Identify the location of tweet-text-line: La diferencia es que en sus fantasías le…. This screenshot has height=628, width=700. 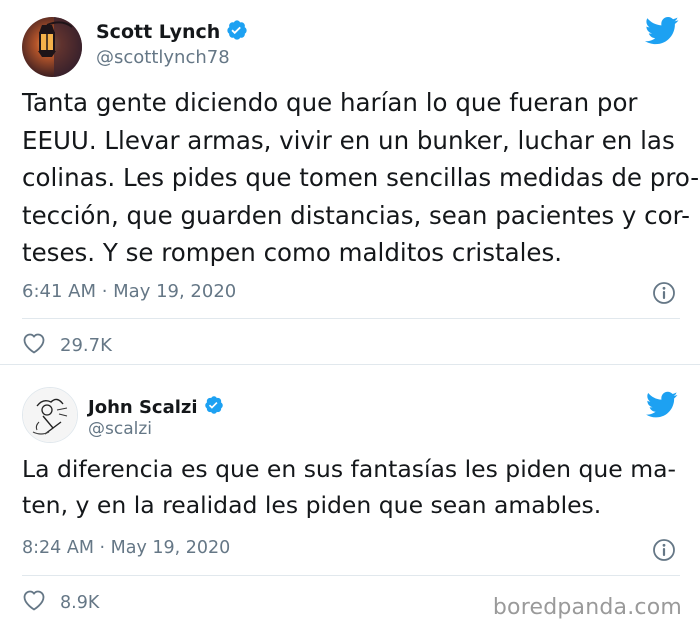
(349, 469).